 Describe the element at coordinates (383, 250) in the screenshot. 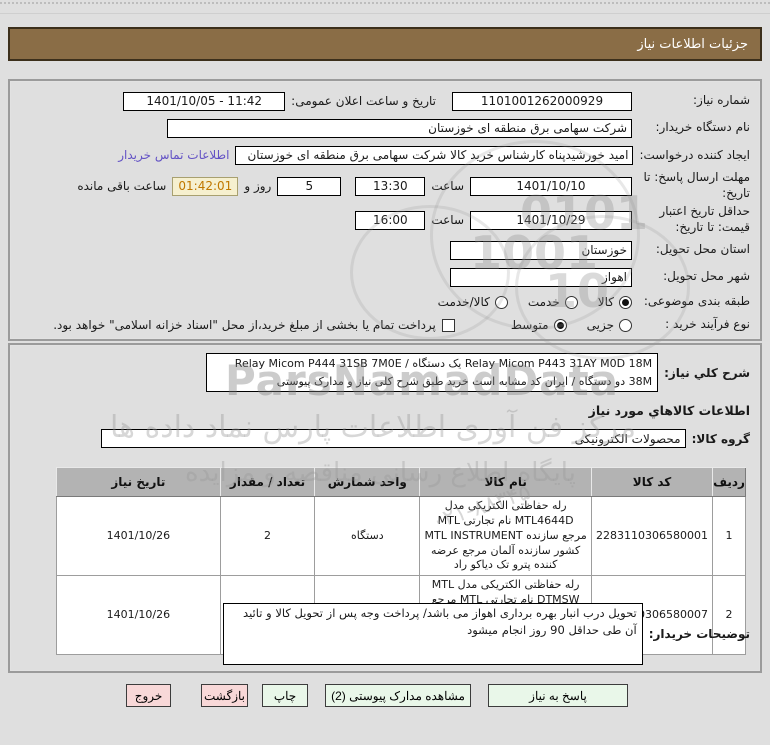

I see `delivery-province-row: استان محل تحویل: خوزستان` at that location.